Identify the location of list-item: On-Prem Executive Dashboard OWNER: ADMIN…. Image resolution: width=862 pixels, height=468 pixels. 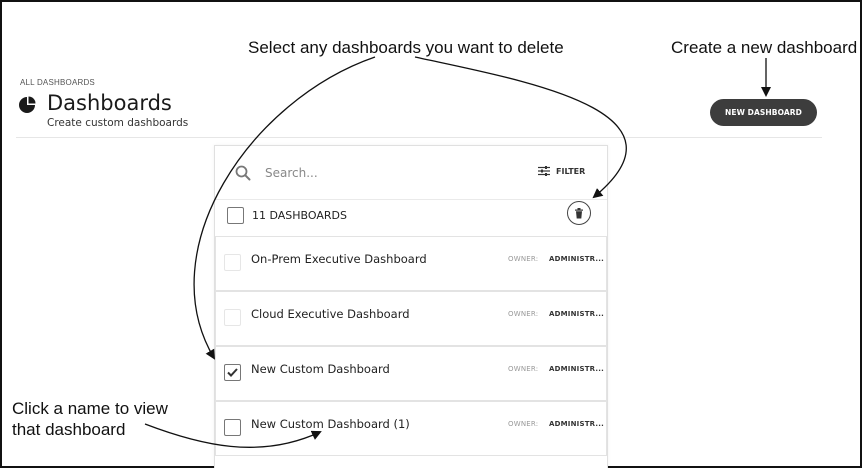
(411, 263).